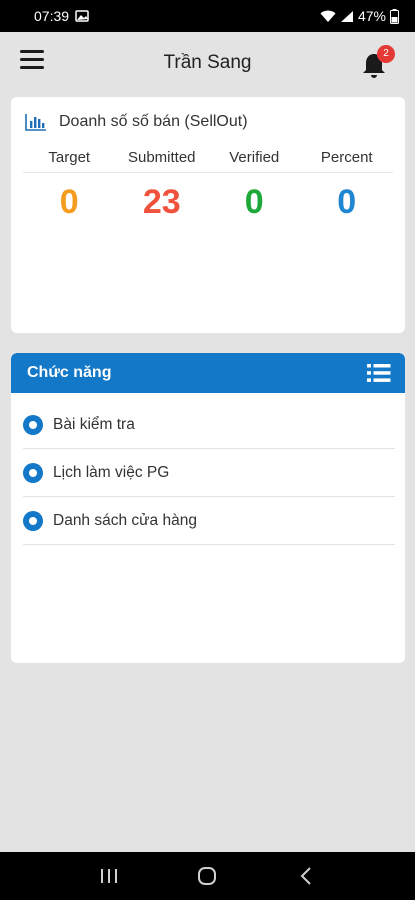  What do you see at coordinates (346, 16) in the screenshot?
I see `signal-icon` at bounding box center [346, 16].